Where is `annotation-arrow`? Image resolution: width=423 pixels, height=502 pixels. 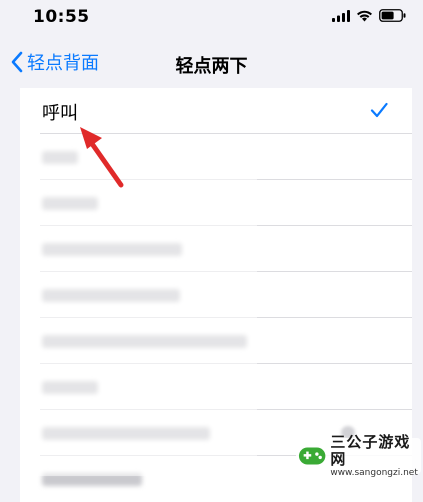
annotation-arrow is located at coordinates (102, 157).